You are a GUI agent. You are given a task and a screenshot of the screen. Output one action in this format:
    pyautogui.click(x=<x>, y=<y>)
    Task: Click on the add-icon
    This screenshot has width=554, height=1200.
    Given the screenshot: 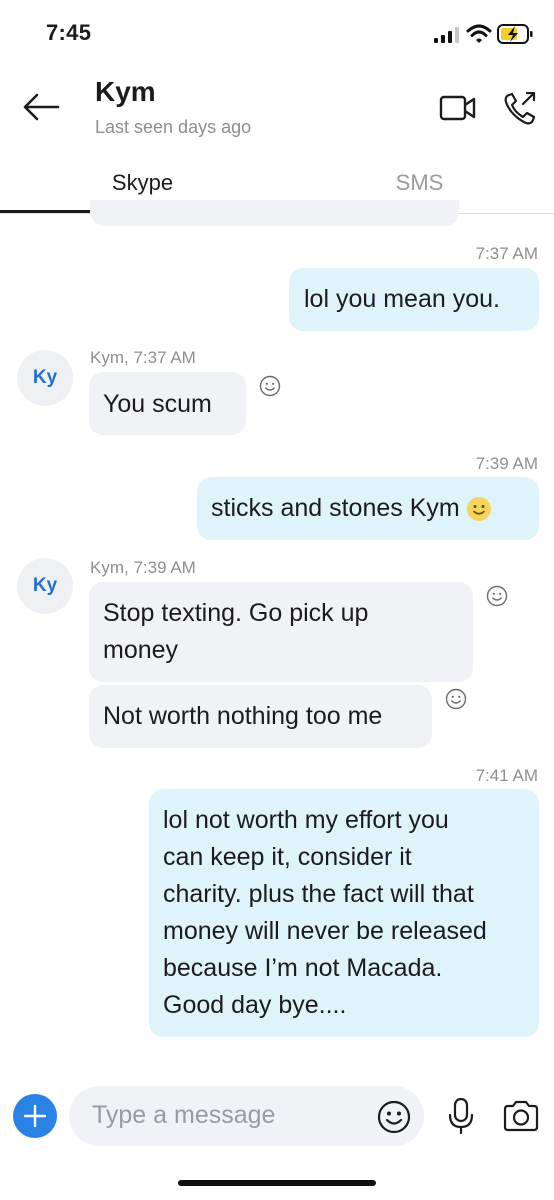 What is the action you would take?
    pyautogui.click(x=35, y=1116)
    